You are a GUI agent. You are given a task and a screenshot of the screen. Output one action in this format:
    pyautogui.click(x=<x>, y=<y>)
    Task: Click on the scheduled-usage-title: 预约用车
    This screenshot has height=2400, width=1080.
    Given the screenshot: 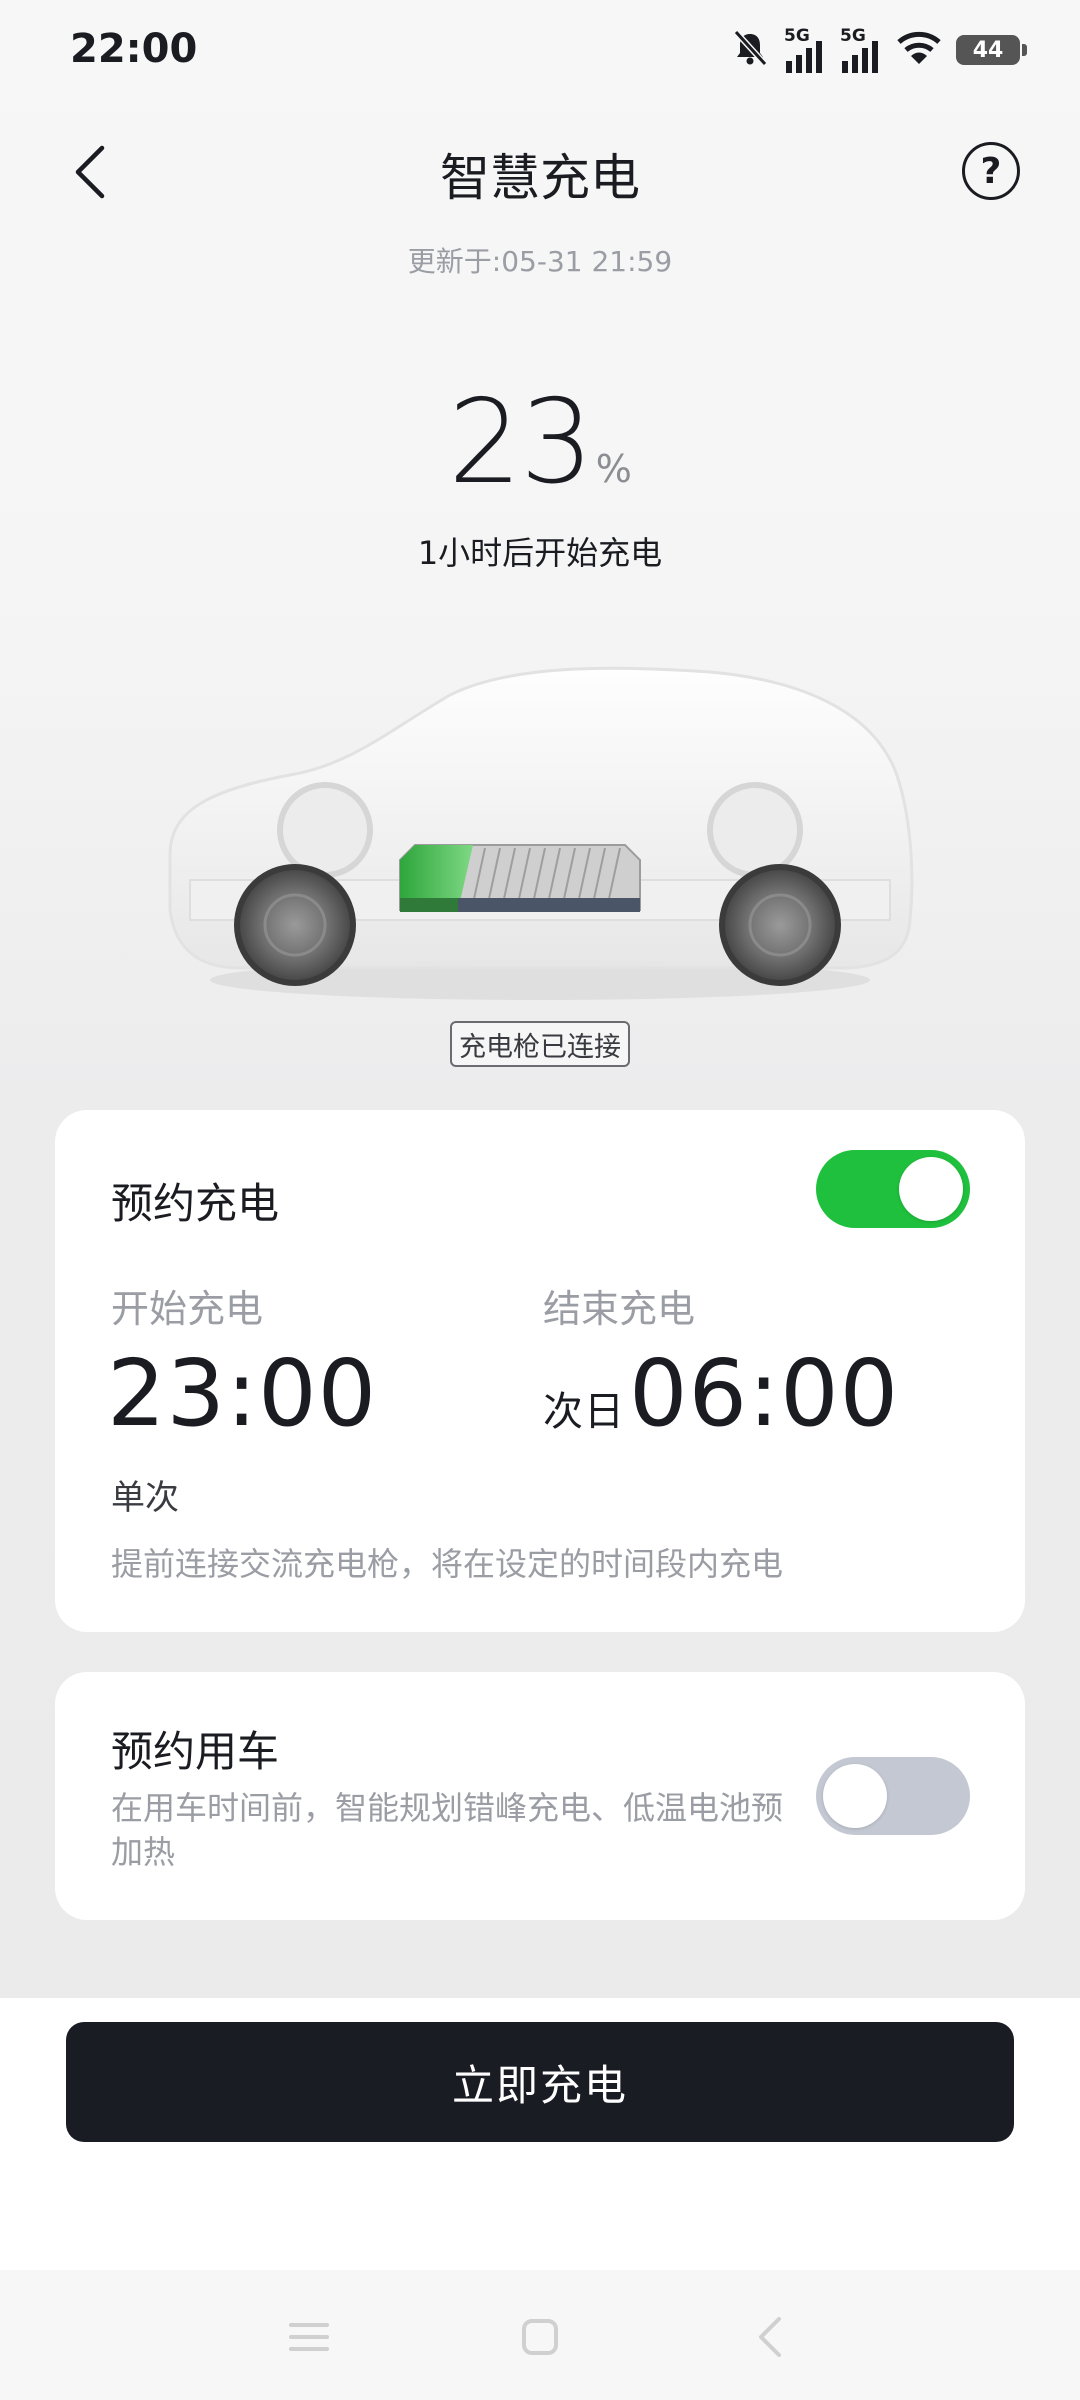 What is the action you would take?
    pyautogui.click(x=195, y=1751)
    